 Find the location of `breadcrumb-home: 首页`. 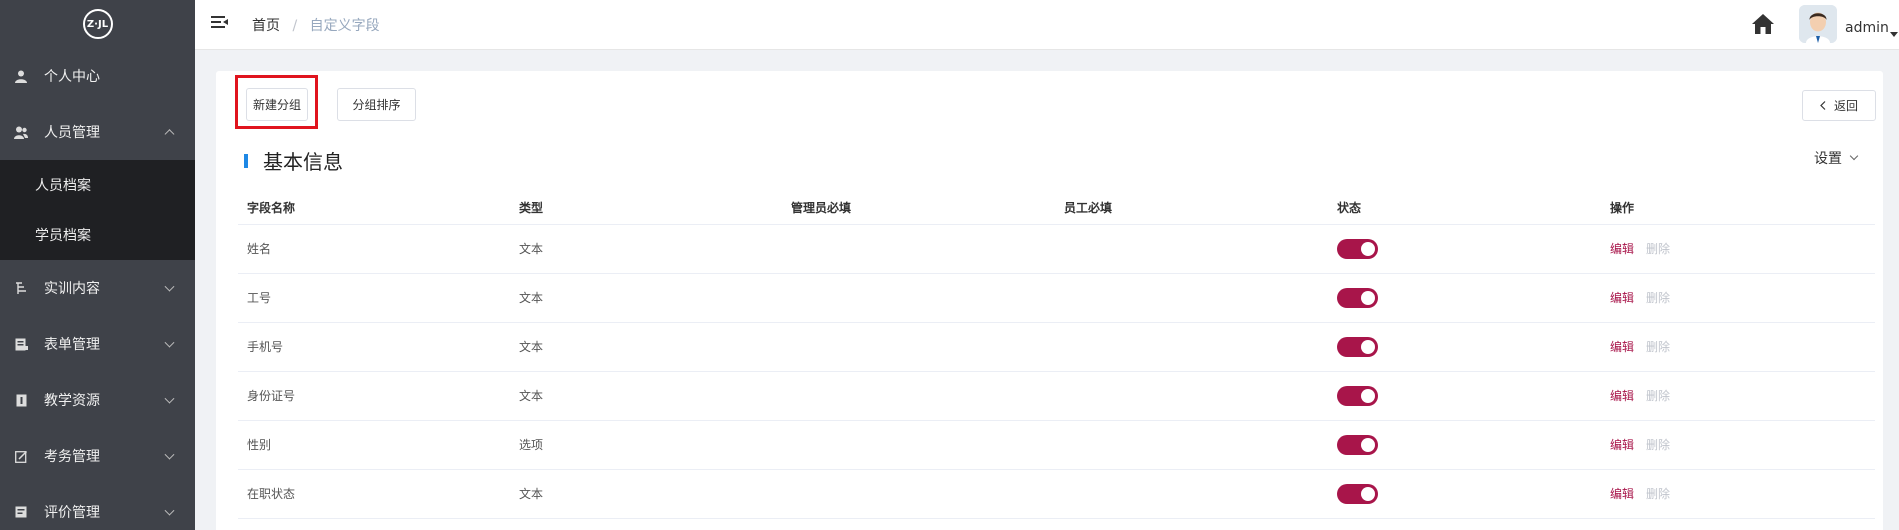

breadcrumb-home: 首页 is located at coordinates (266, 26).